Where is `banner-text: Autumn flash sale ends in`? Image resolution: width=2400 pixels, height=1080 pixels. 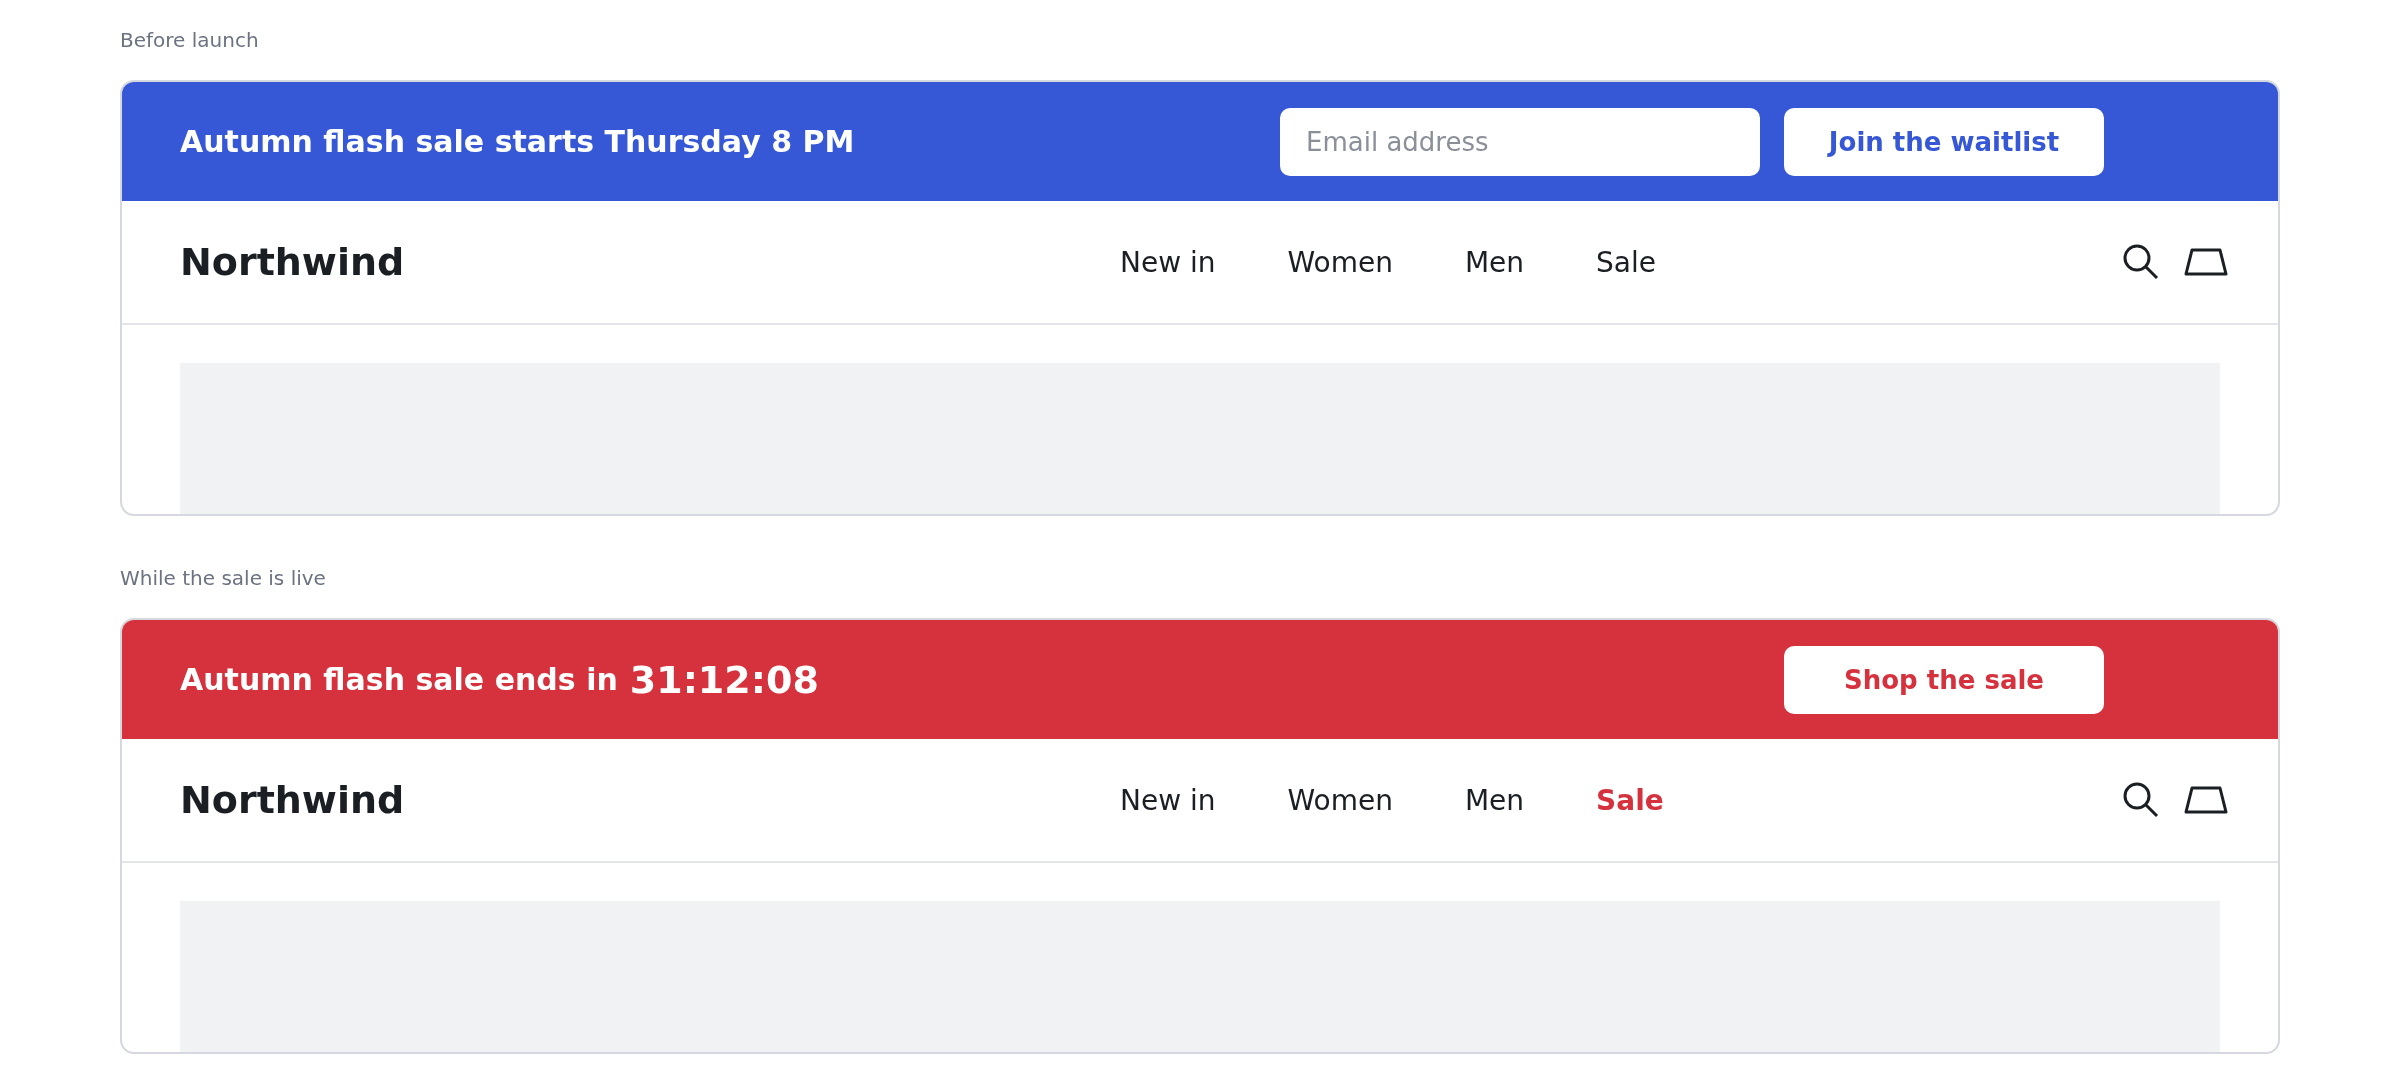
banner-text: Autumn flash sale ends in is located at coordinates (399, 679).